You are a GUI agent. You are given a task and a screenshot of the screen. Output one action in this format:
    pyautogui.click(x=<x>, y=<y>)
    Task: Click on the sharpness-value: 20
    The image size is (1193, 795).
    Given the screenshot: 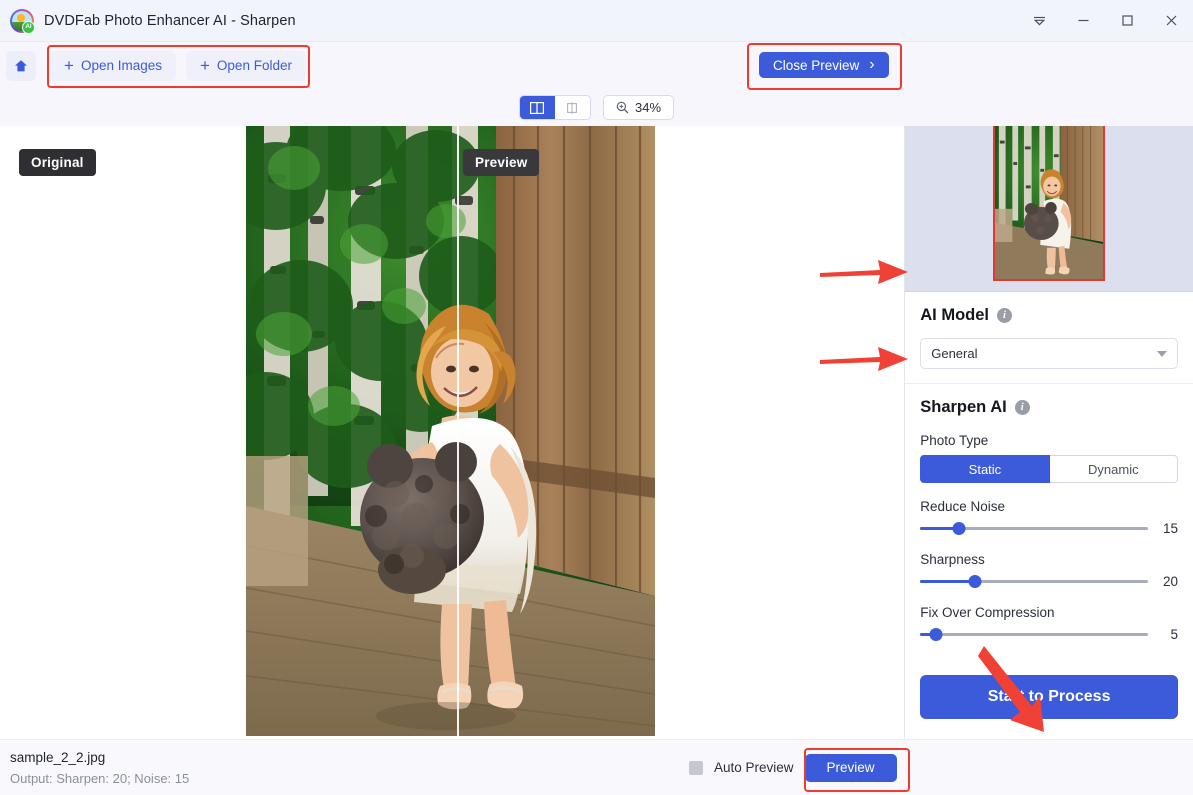 What is the action you would take?
    pyautogui.click(x=1170, y=581)
    